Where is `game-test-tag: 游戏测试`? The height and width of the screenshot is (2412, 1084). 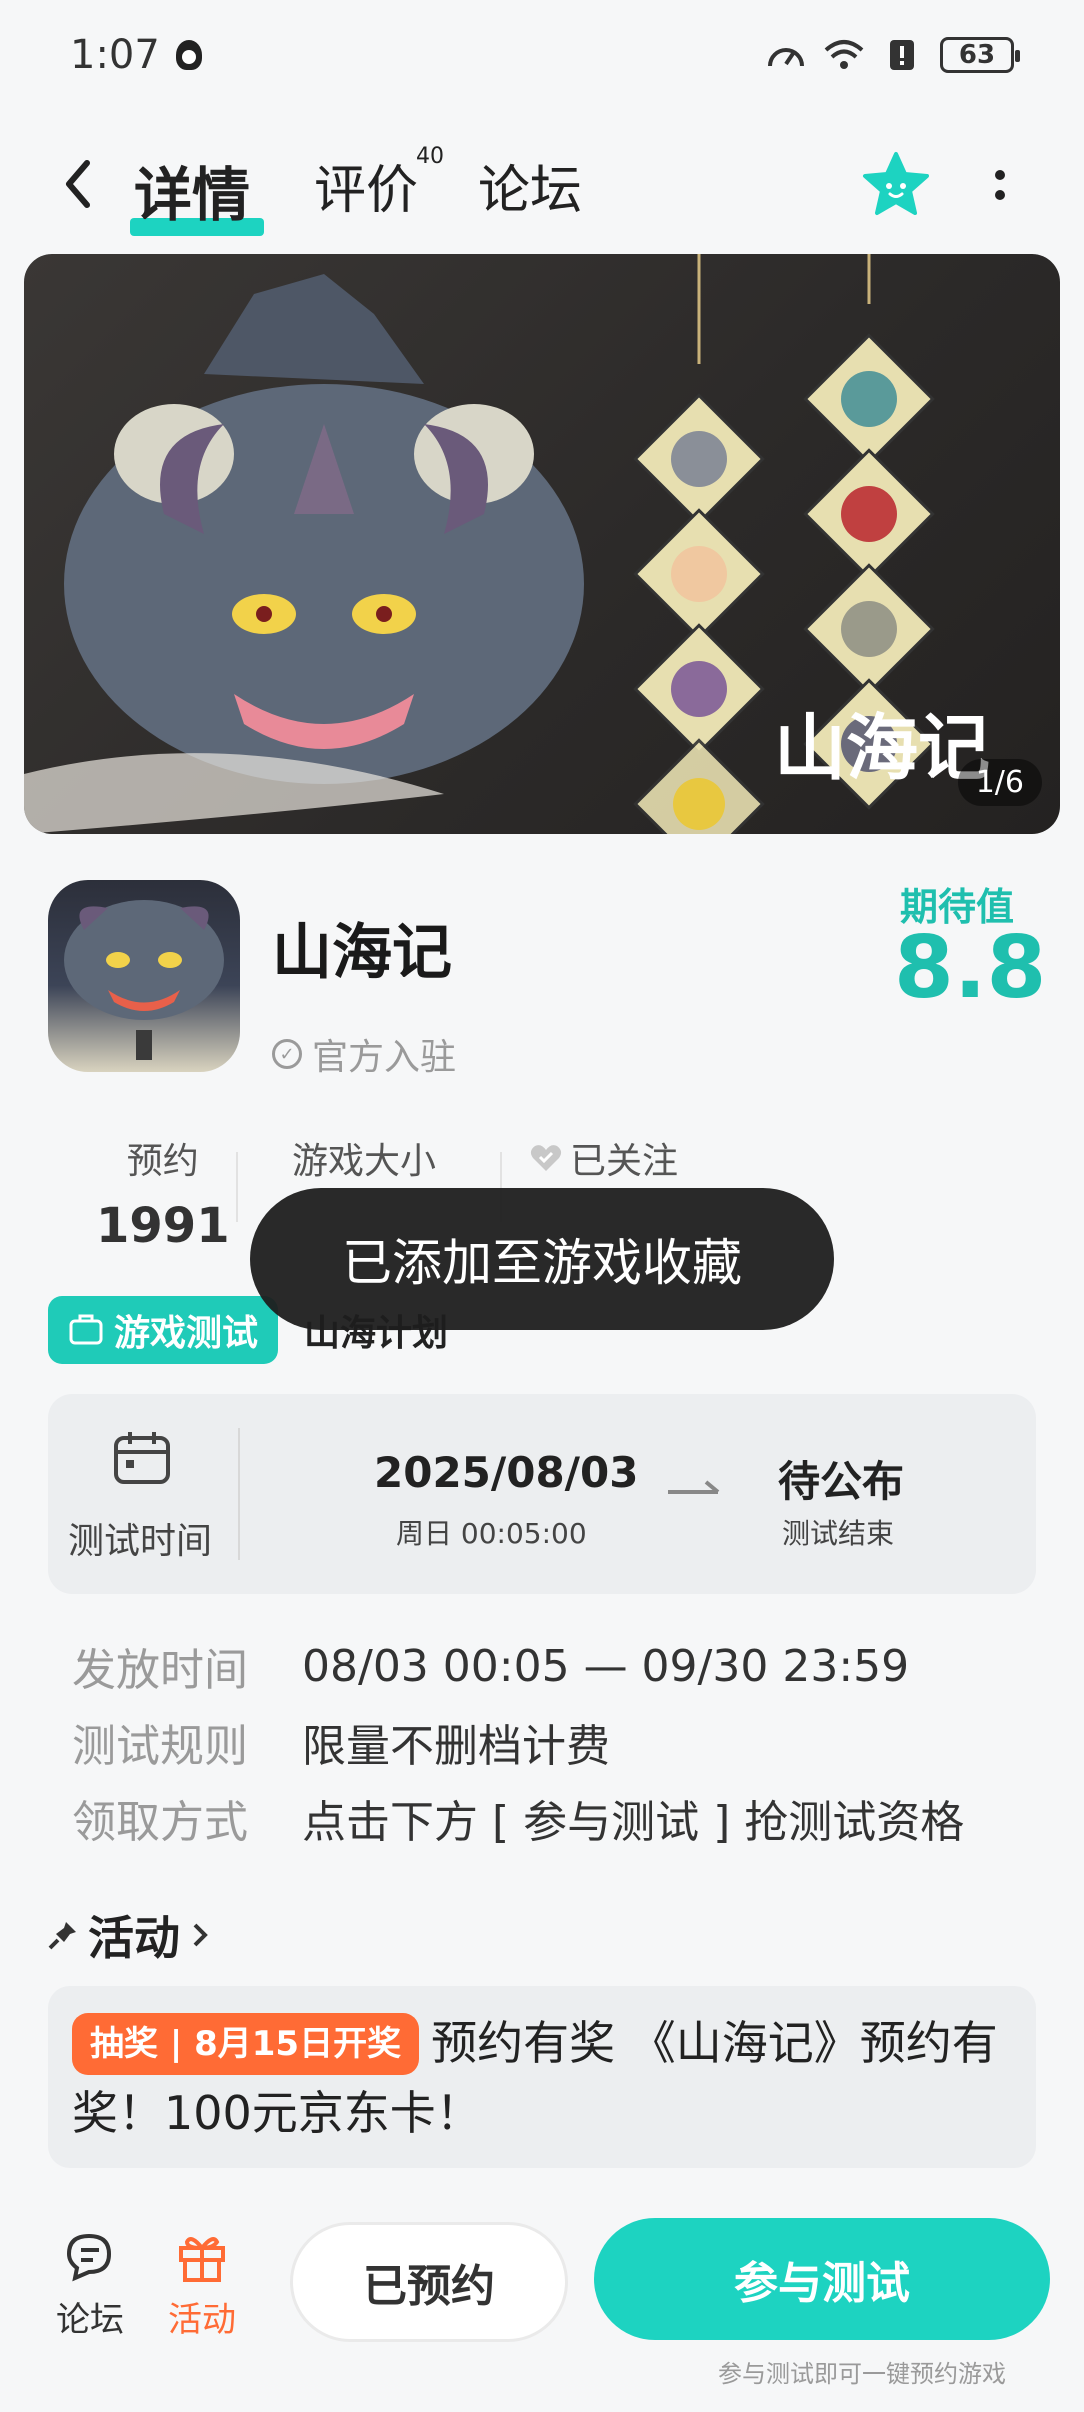 game-test-tag: 游戏测试 is located at coordinates (163, 1330).